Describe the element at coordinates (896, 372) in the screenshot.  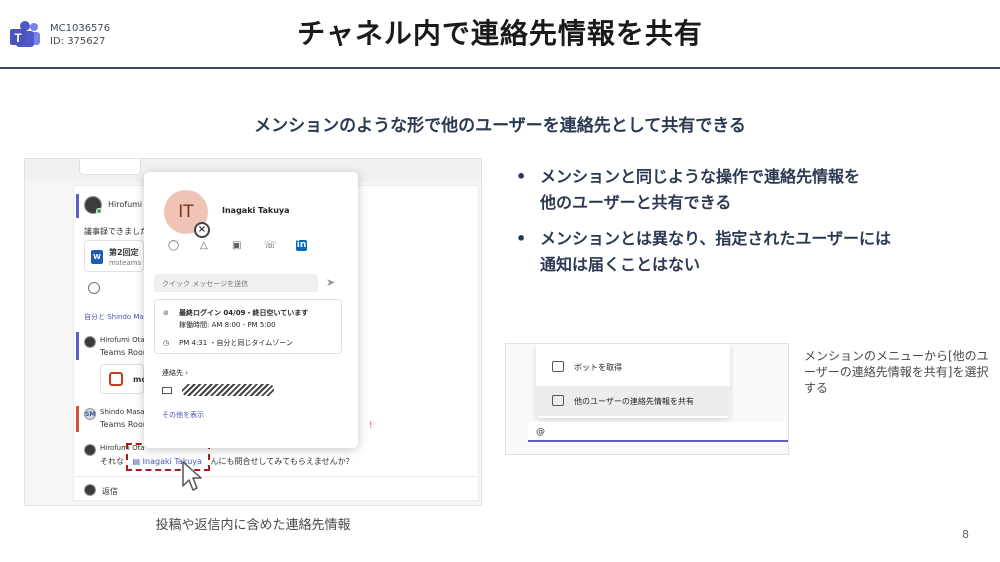
I see `menu-caption: メンションのメニューから[他のユーザーの連絡先情報を共有]を選択する` at that location.